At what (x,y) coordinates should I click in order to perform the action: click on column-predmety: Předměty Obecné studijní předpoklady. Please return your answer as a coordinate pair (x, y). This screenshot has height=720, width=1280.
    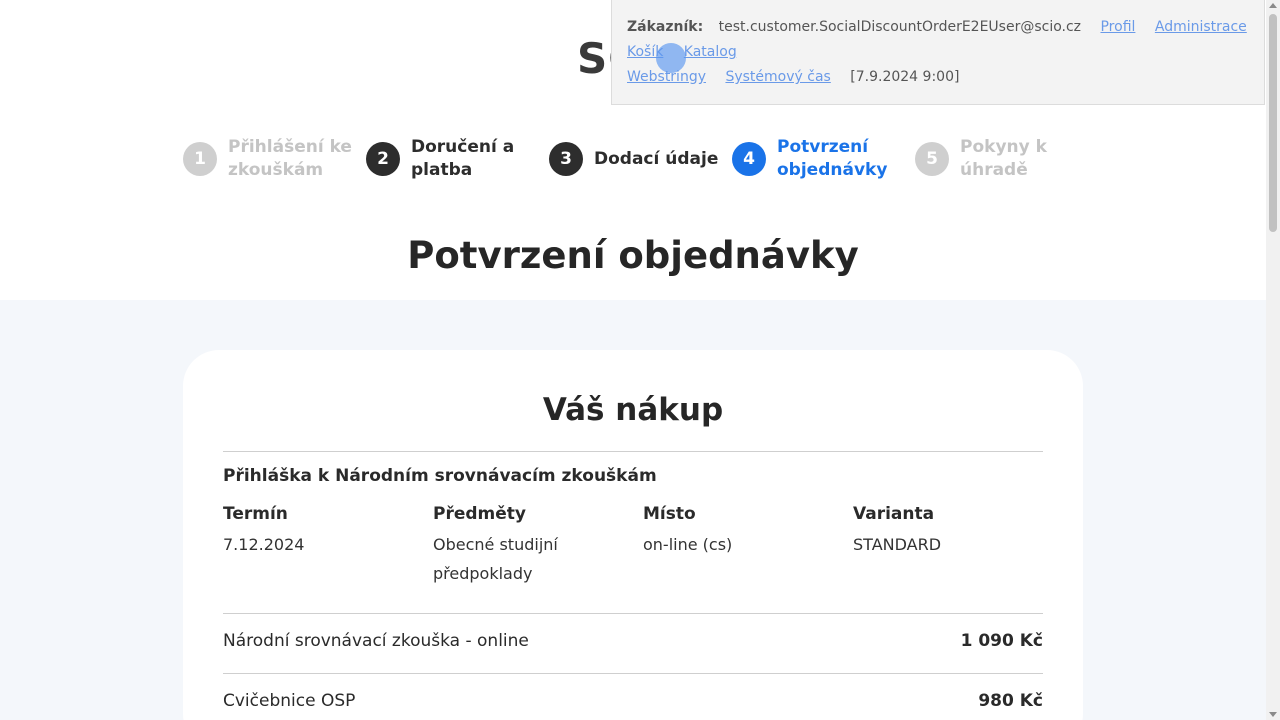
    Looking at the image, I should click on (523, 546).